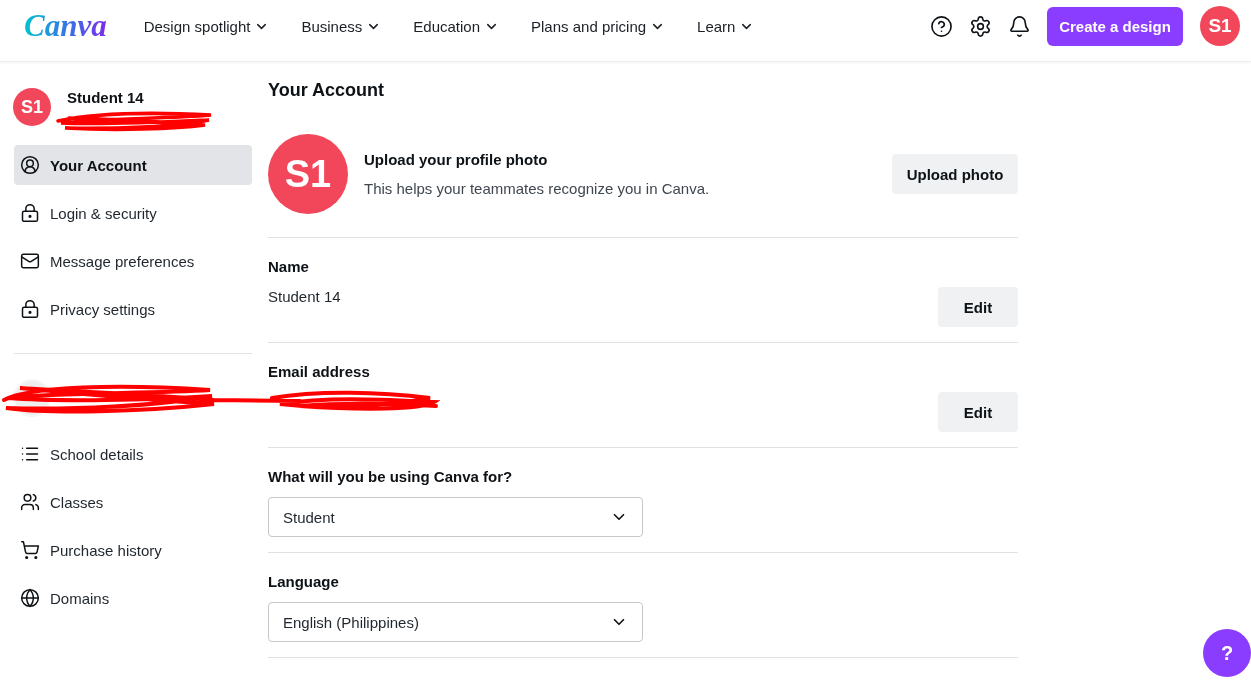 The image size is (1251, 685). I want to click on sidebar-item: Domains, so click(133, 598).